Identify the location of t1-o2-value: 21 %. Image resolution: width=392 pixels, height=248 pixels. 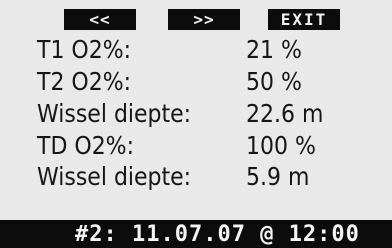
(274, 49).